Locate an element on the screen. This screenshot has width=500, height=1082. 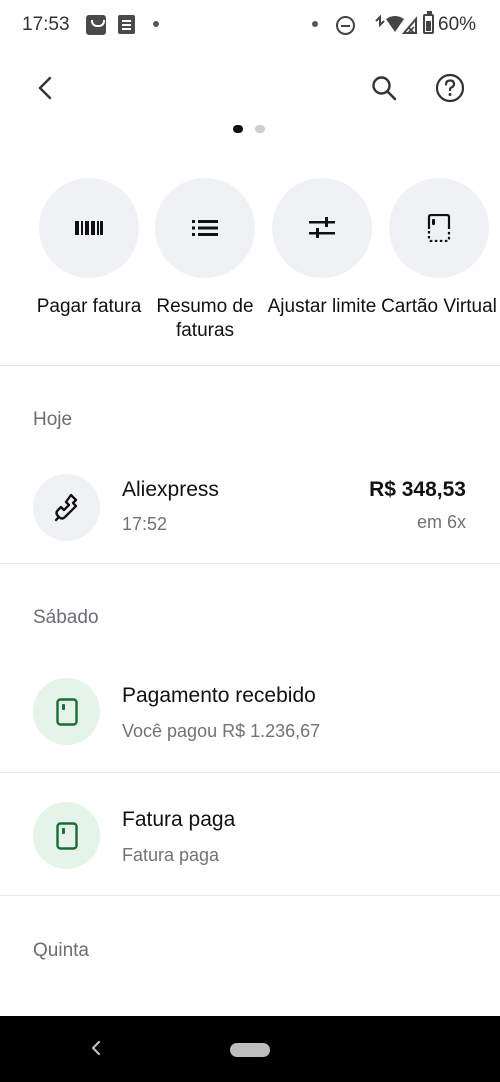
help-circle-icon is located at coordinates (450, 88).